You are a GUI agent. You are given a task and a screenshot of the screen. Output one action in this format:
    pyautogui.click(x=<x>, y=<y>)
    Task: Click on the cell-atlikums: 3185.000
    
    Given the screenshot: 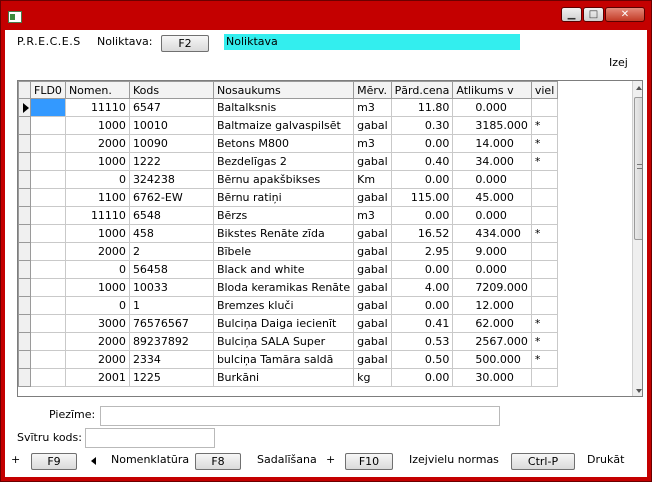 What is the action you would take?
    pyautogui.click(x=492, y=125)
    